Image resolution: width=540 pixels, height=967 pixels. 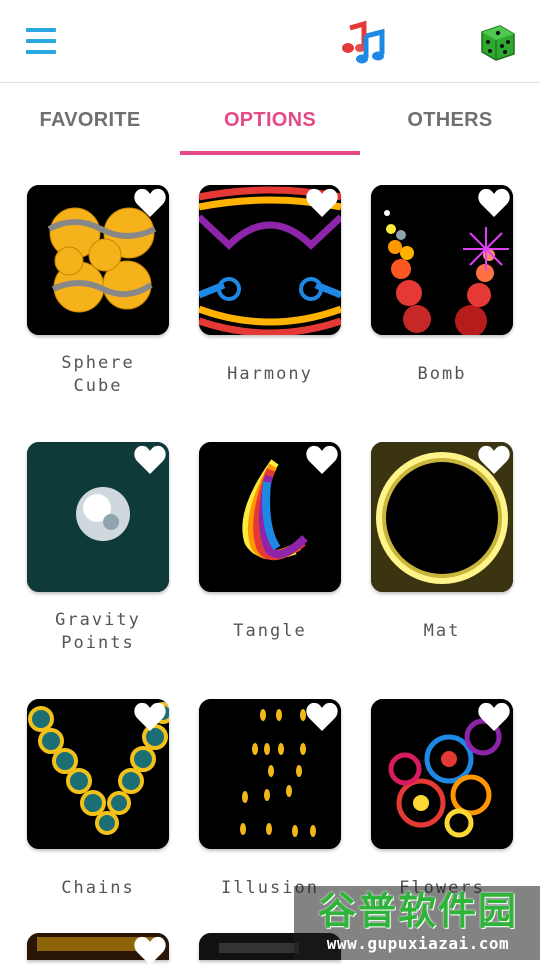 I want to click on watermark: 谷普软件园 www.gupuxiazai.com, so click(x=417, y=923).